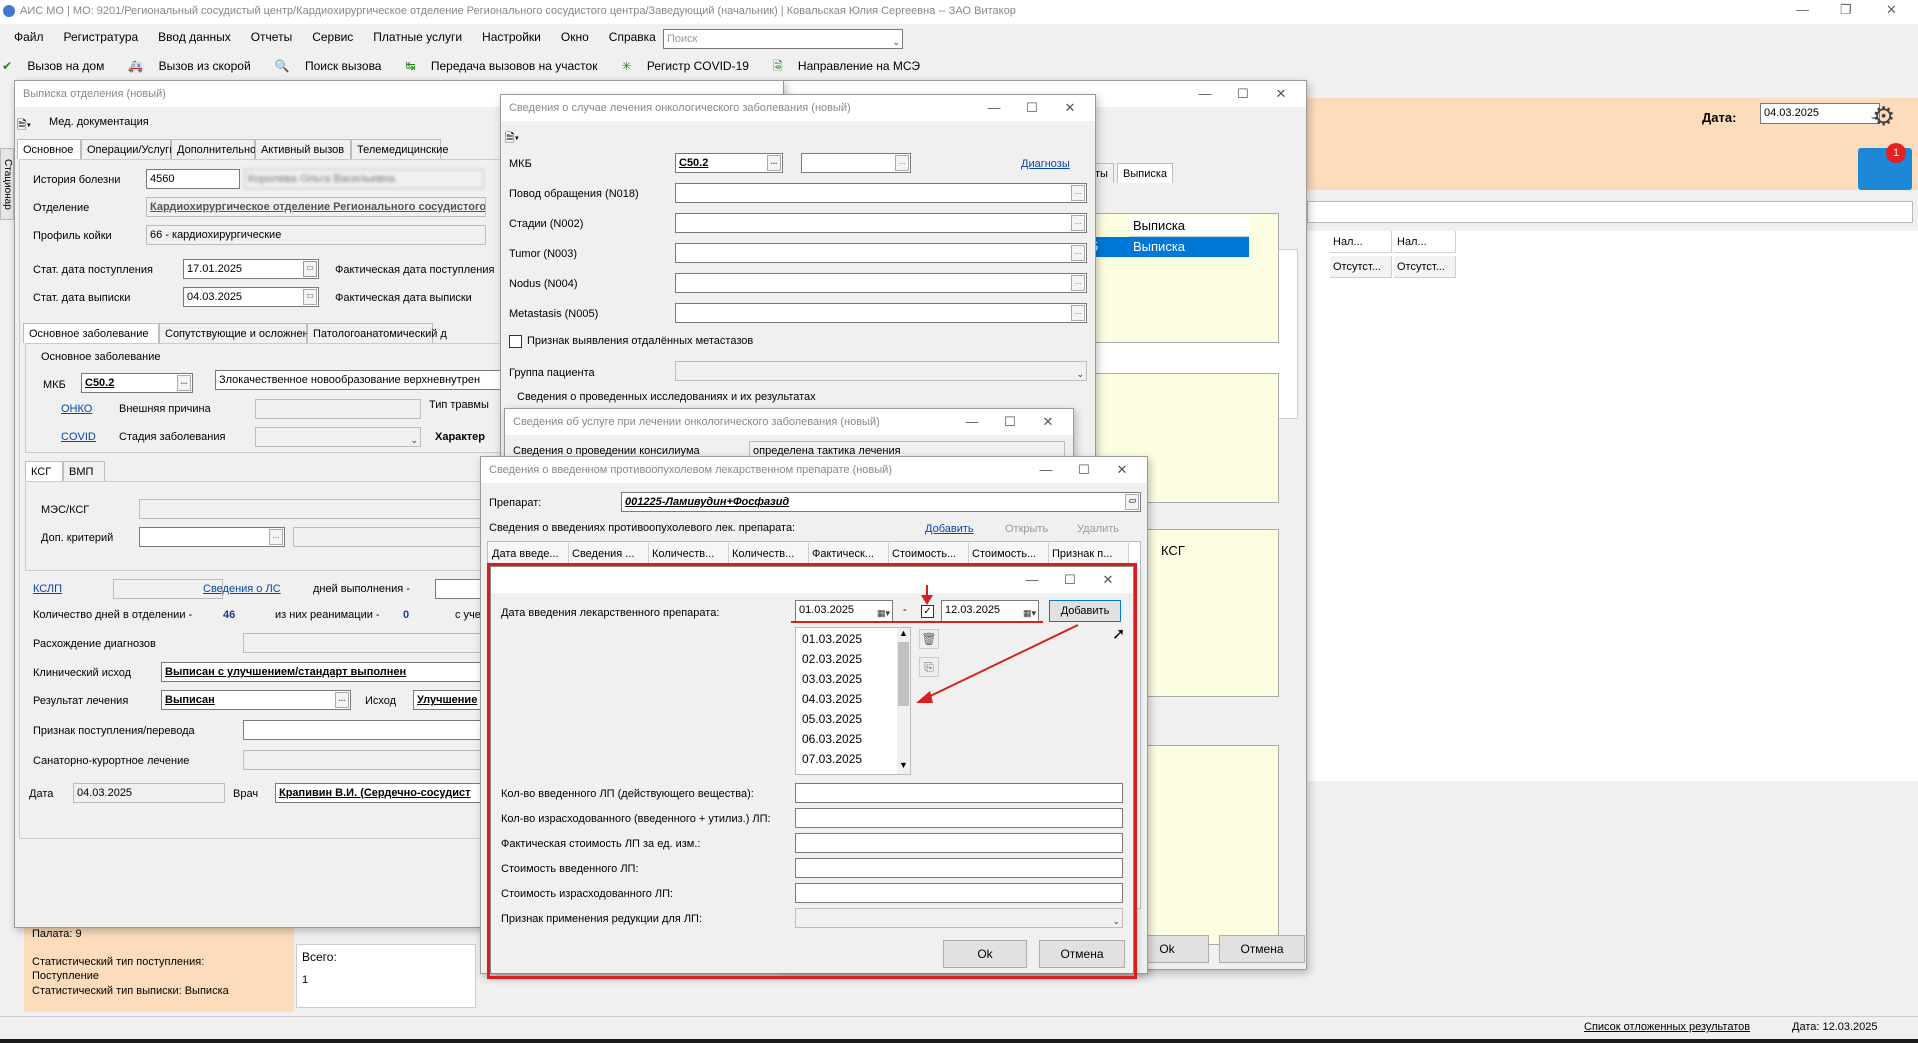 Image resolution: width=1918 pixels, height=1043 pixels. Describe the element at coordinates (632, 37) in the screenshot. I see `menu-item: Справка` at that location.